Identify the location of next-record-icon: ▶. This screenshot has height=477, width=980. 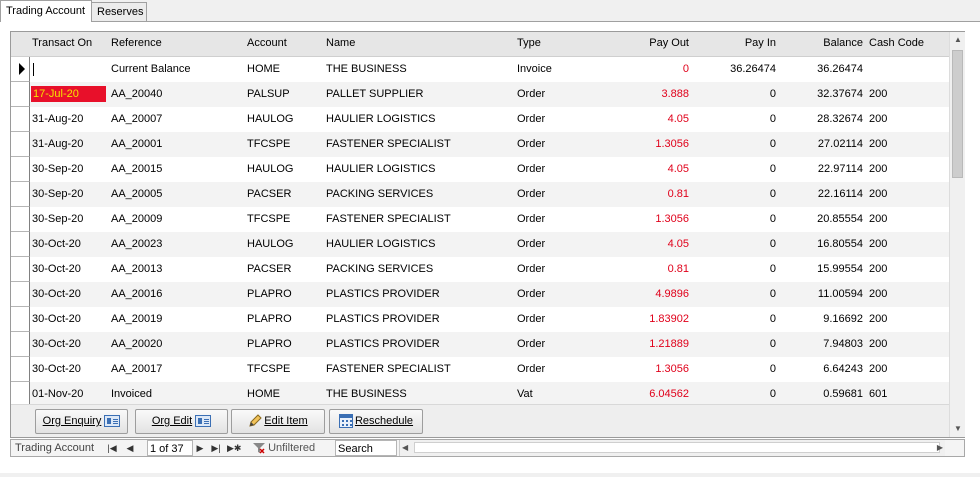
(200, 448).